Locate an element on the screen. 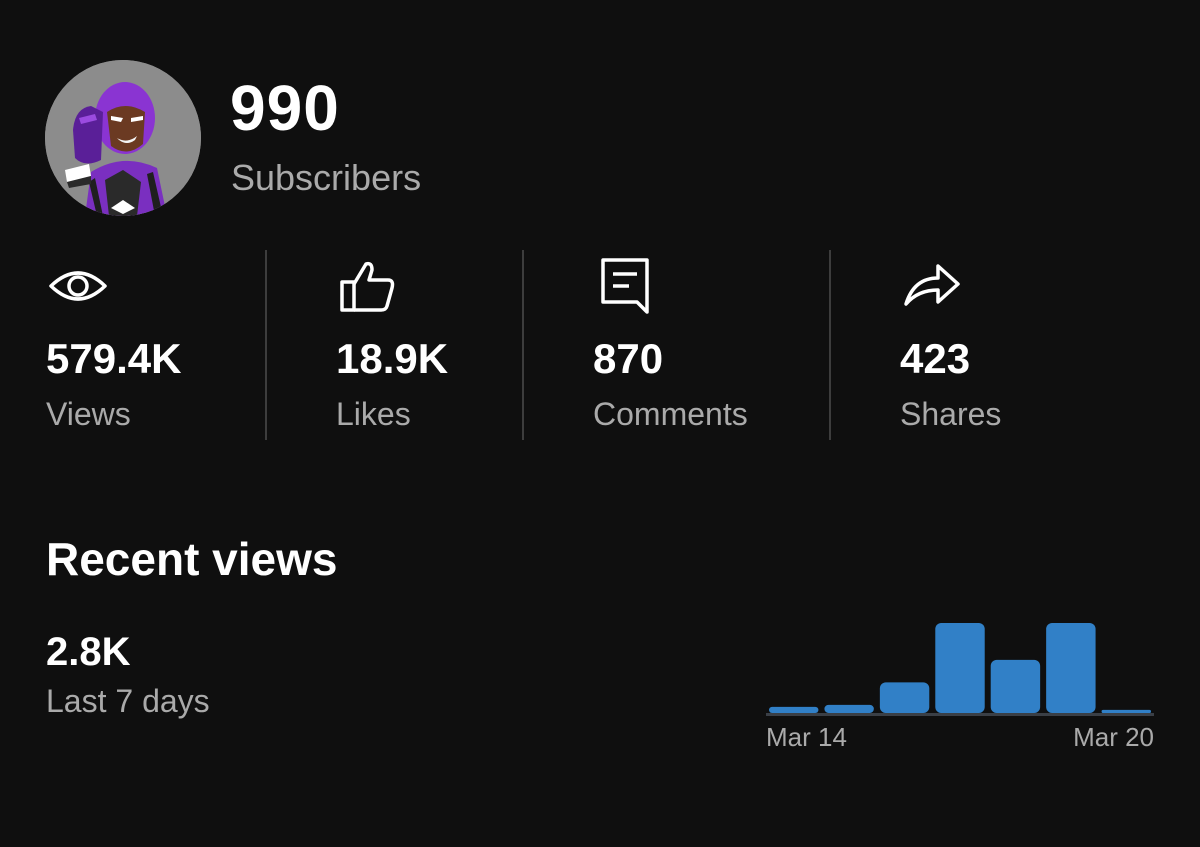 This screenshot has height=847, width=1200. comment-icon is located at coordinates (625, 288).